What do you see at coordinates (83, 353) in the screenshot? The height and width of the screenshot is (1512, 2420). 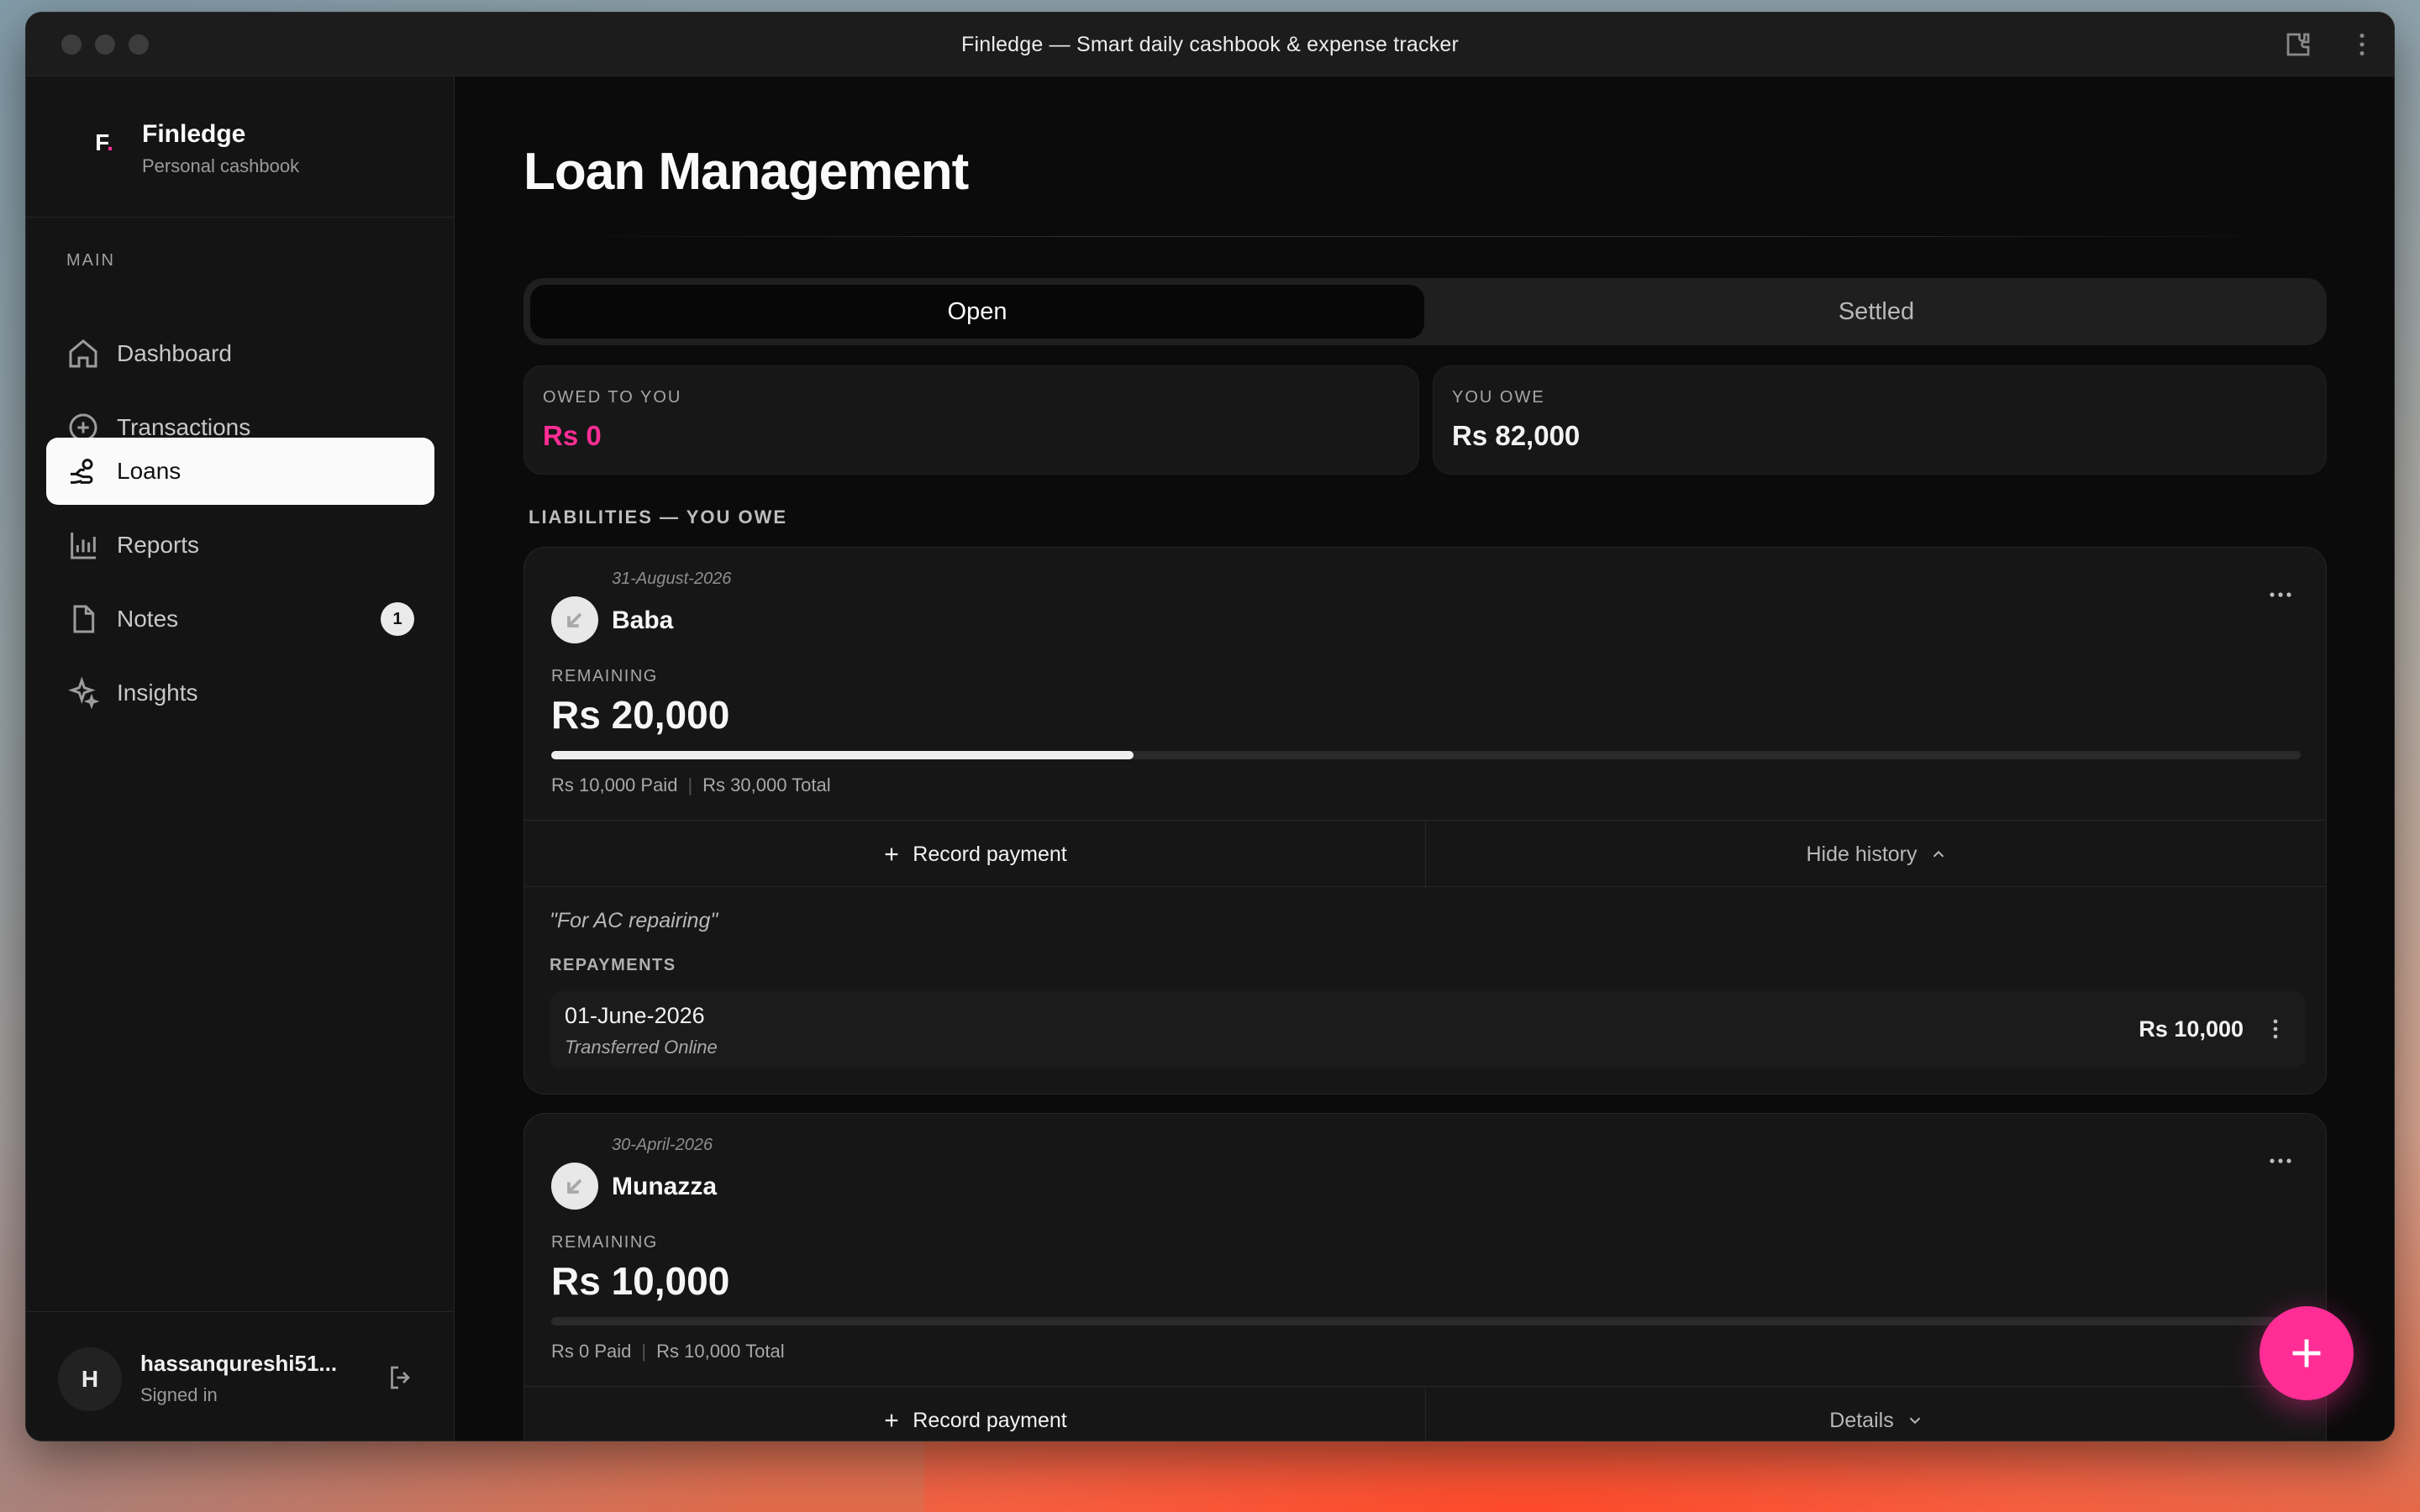 I see `home-icon` at bounding box center [83, 353].